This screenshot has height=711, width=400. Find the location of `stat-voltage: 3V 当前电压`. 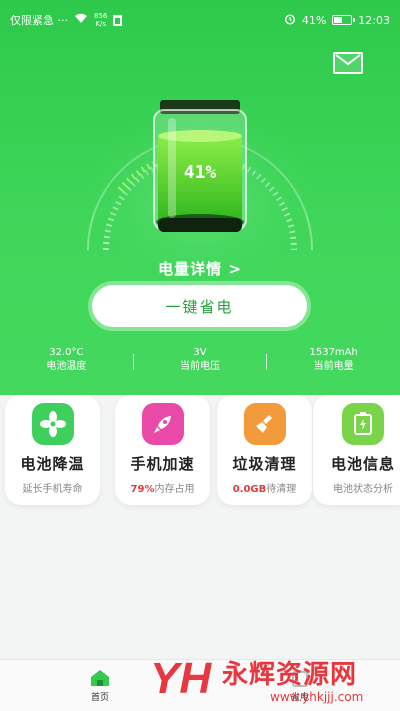

stat-voltage: 3V 当前电压 is located at coordinates (200, 362).